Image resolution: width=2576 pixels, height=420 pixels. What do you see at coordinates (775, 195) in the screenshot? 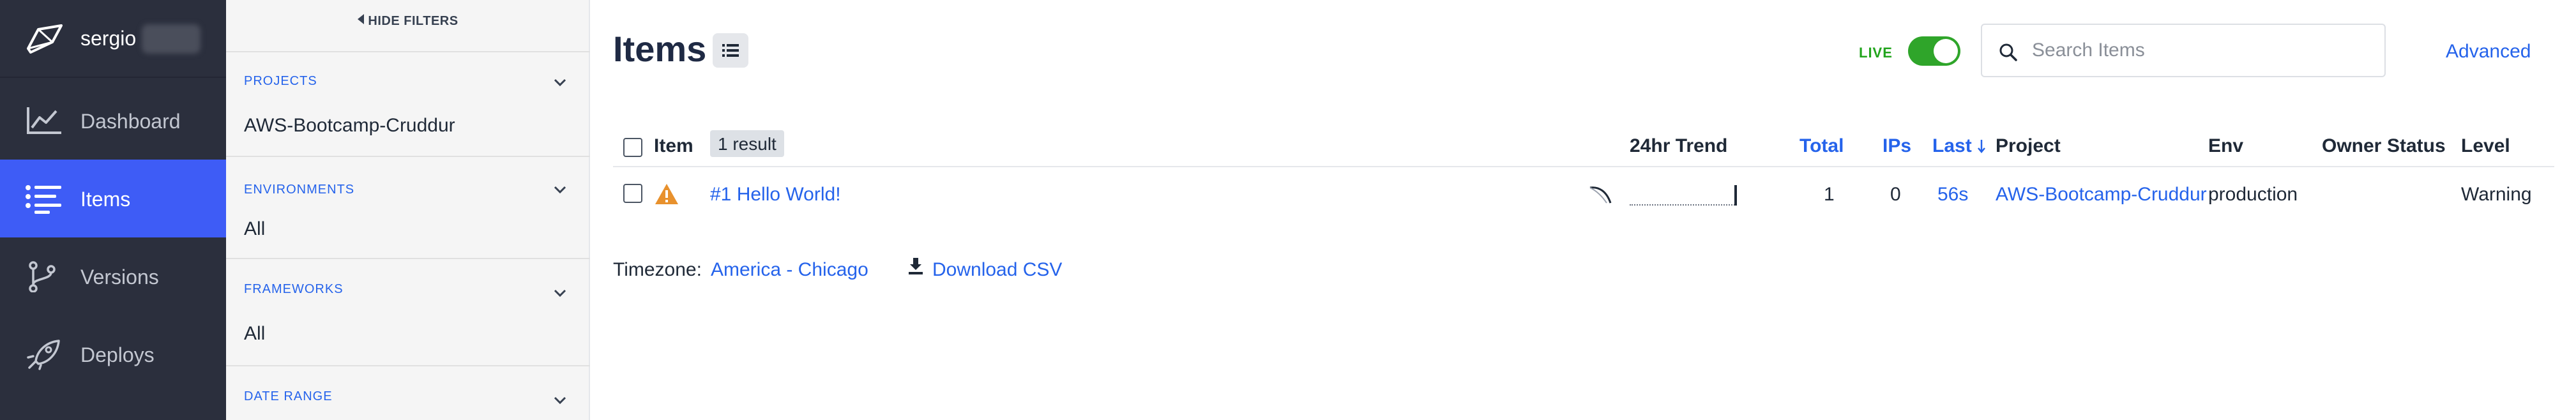
I see `item-title-link: #1 Hello World!` at bounding box center [775, 195].